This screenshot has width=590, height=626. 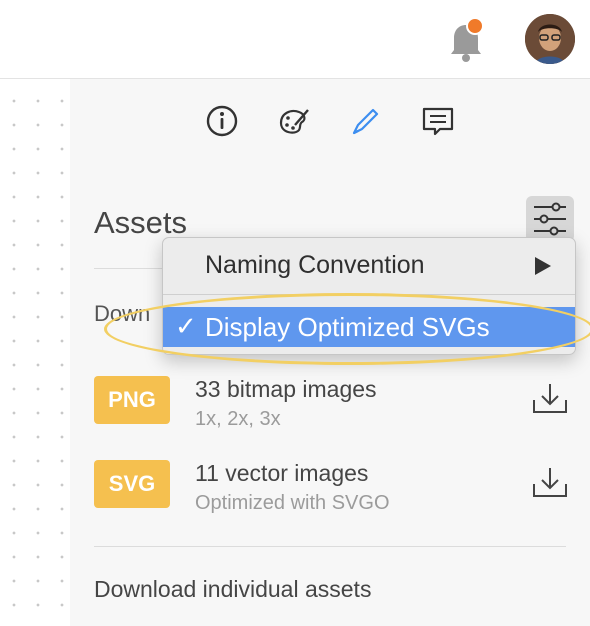 I want to click on palette-icon, so click(x=294, y=121).